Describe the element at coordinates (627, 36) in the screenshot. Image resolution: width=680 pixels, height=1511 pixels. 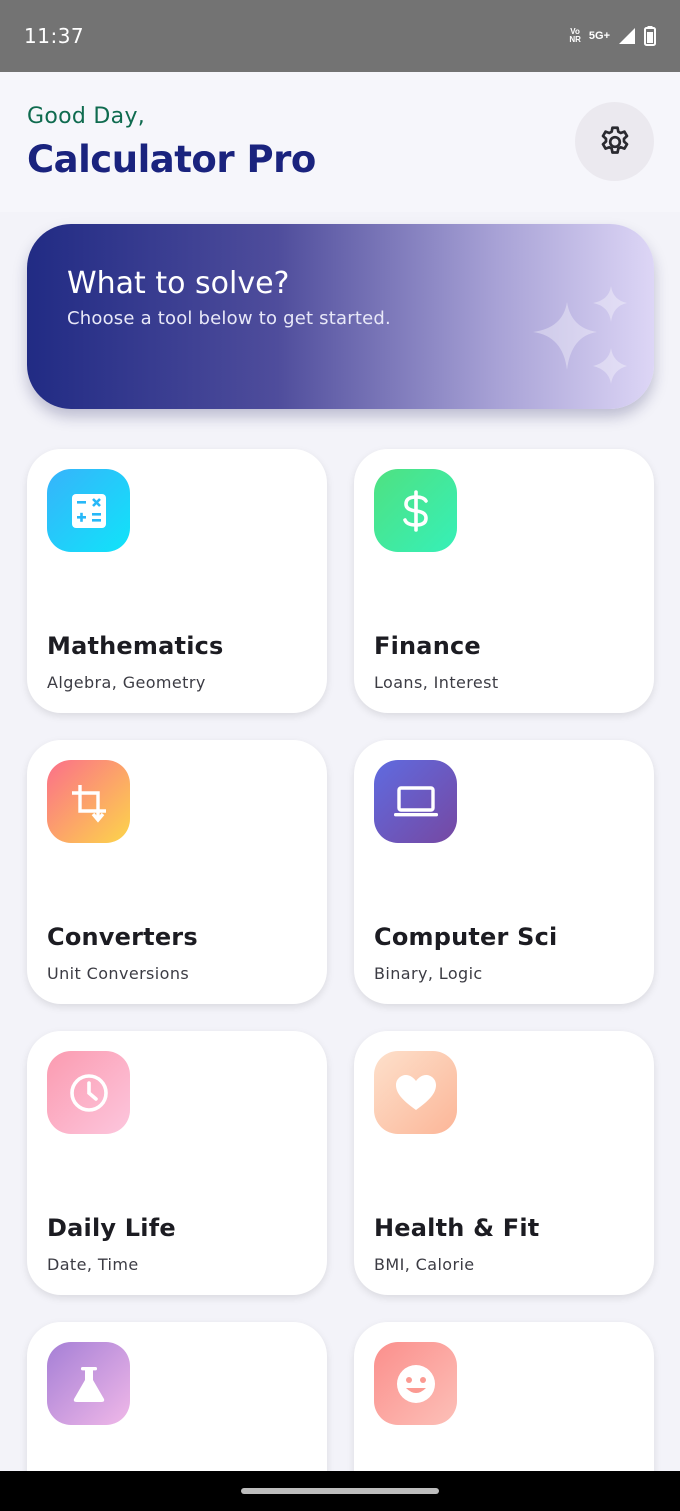
I see `signal-icon` at that location.